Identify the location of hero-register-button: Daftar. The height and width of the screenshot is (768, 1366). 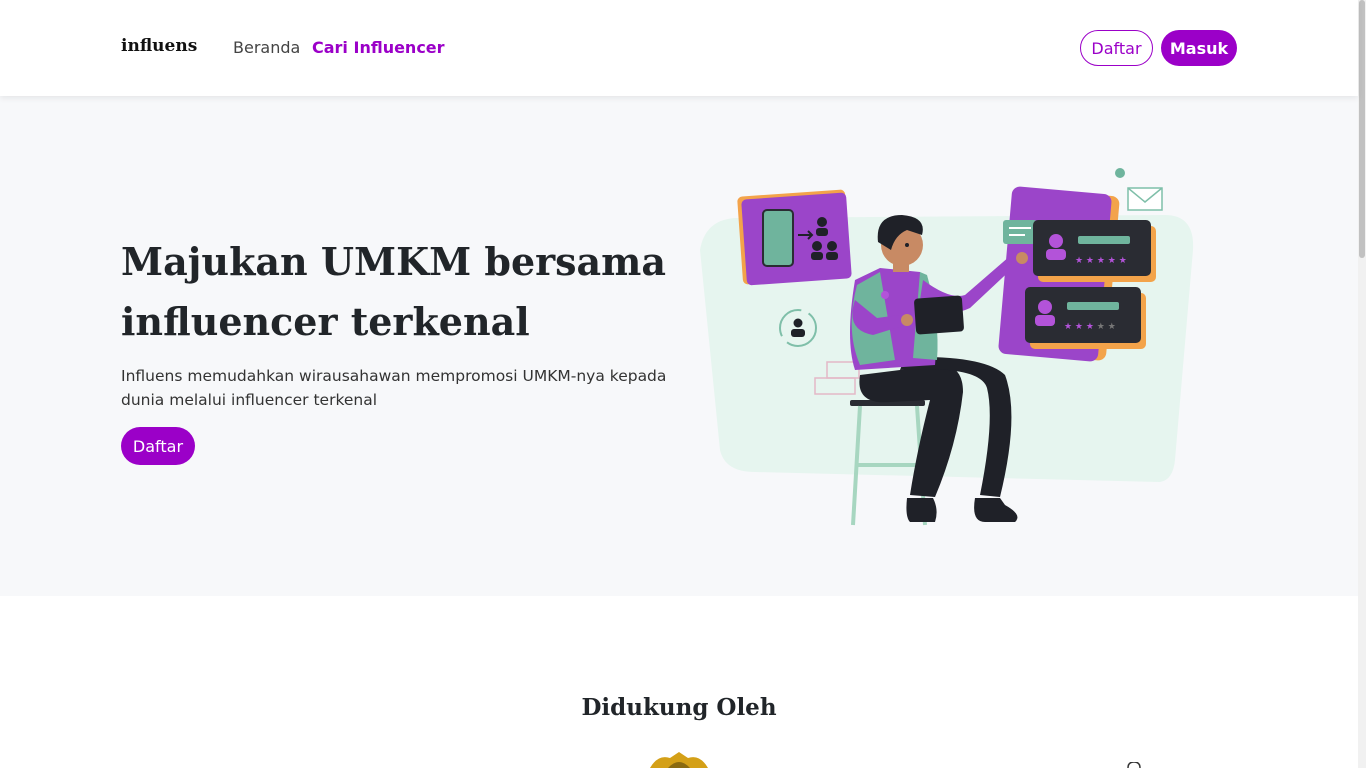
(158, 446).